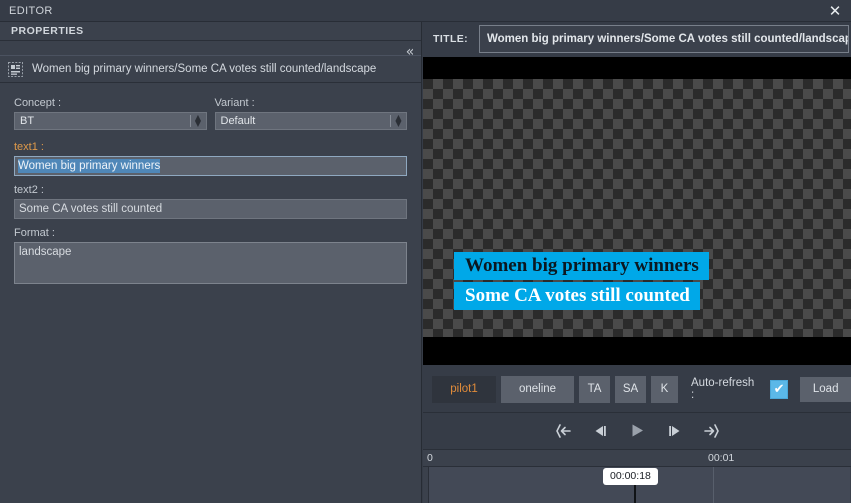 The height and width of the screenshot is (503, 851). I want to click on tab-pilot1-label: pilot1, so click(464, 389).